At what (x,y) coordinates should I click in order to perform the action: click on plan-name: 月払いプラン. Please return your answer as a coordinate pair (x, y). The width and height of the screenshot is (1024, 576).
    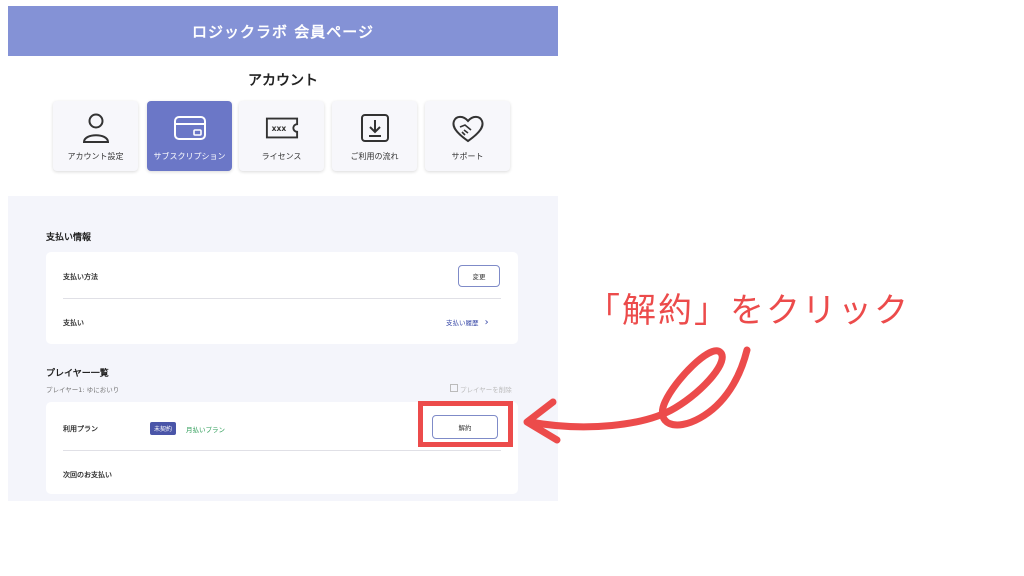
    Looking at the image, I should click on (205, 430).